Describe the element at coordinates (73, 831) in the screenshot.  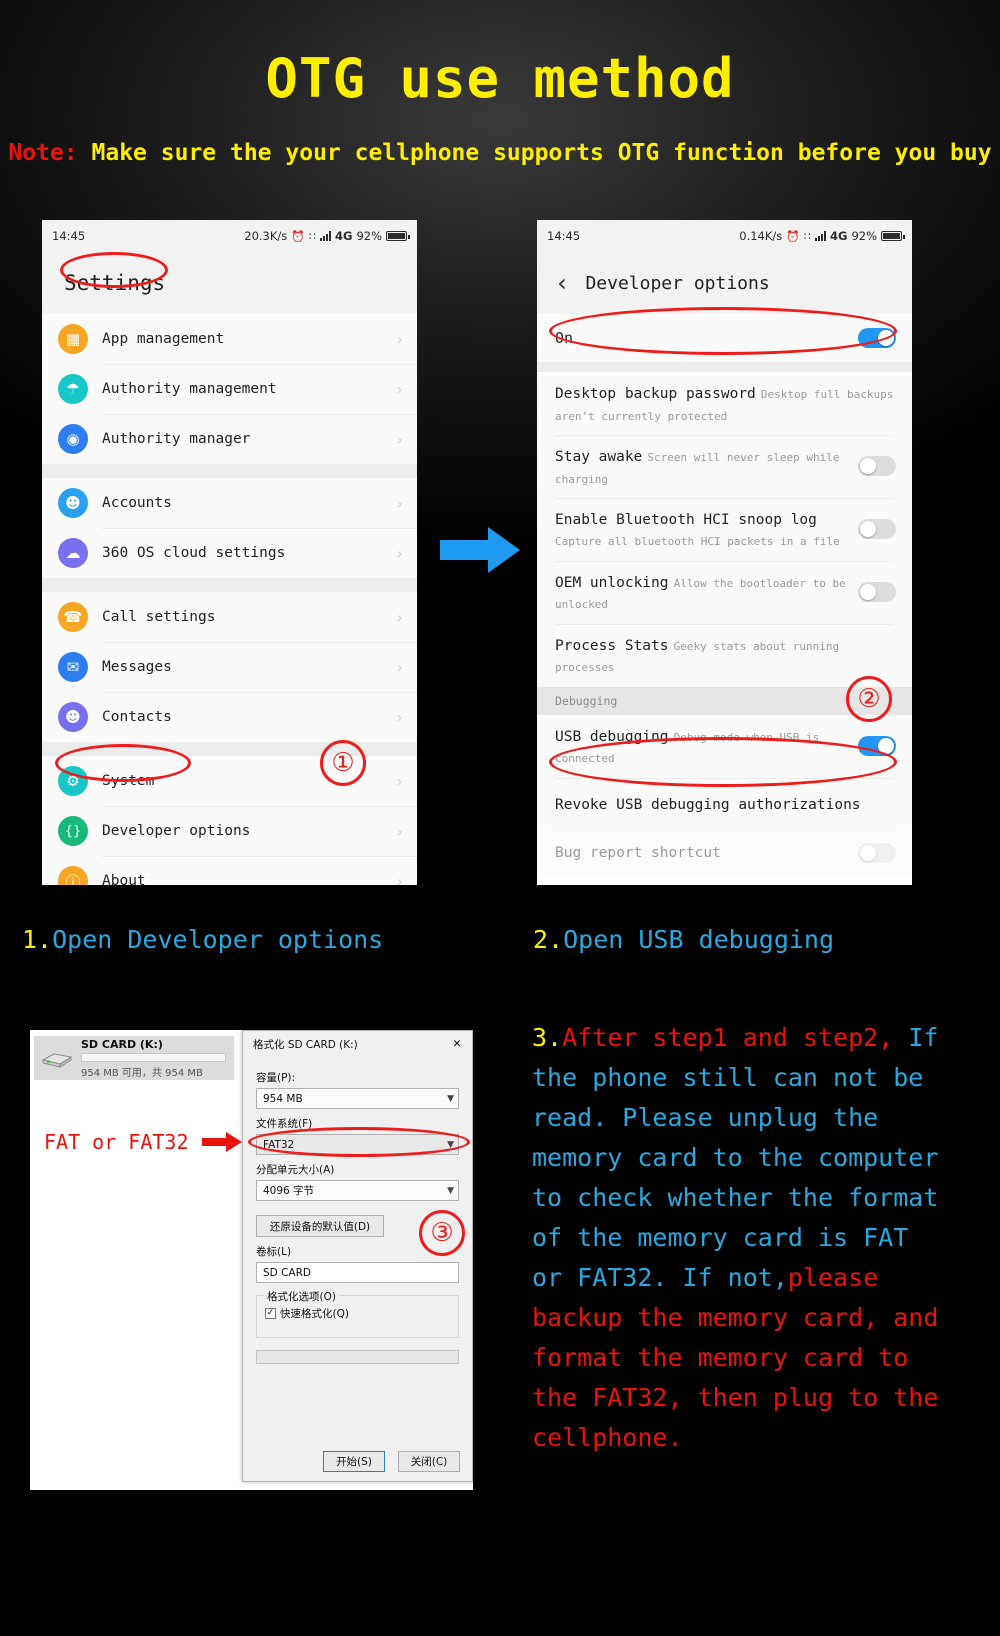
I see `braces-icon: {}` at that location.